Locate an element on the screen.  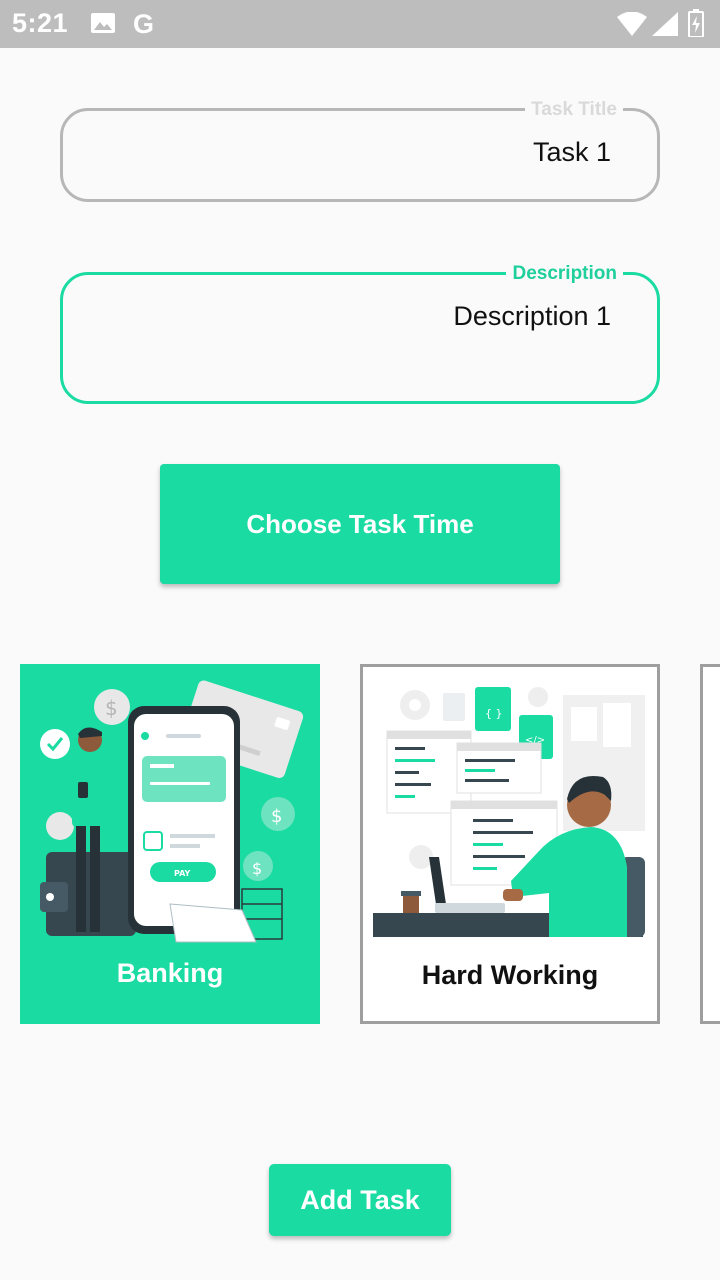
description-value: Description 1 is located at coordinates (532, 316).